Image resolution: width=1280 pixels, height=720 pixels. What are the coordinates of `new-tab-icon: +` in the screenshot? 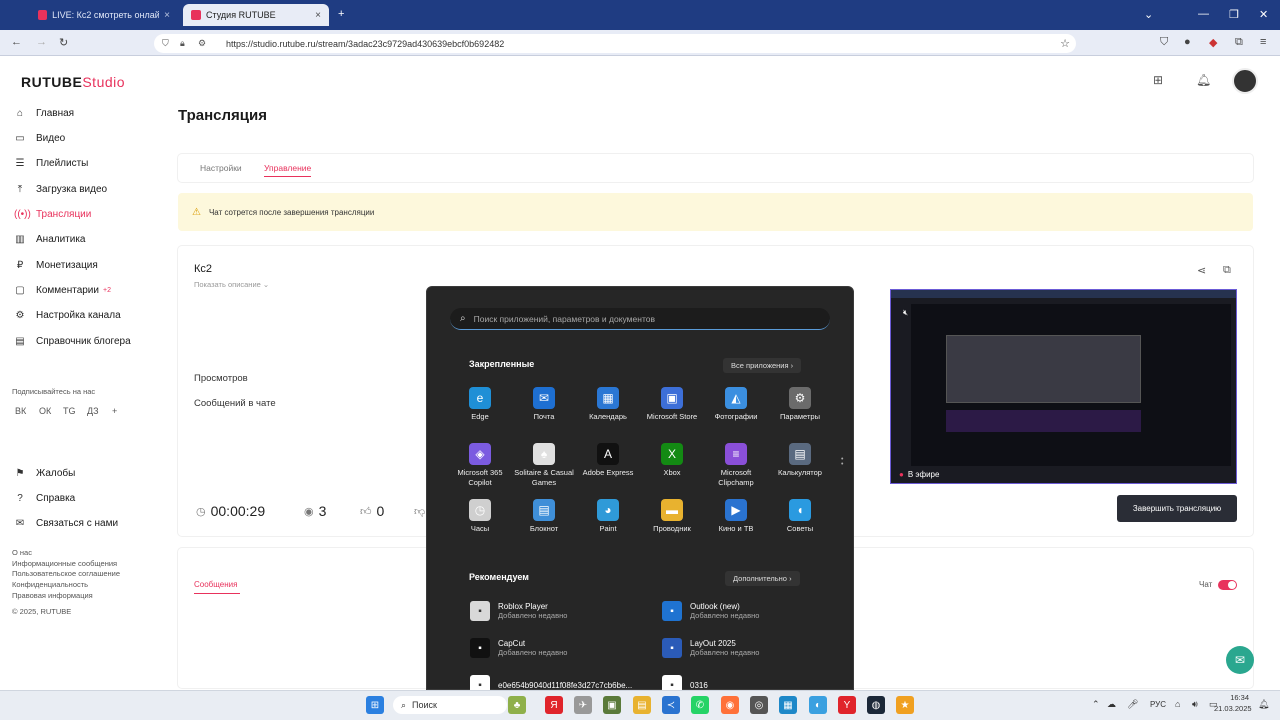 It's located at (341, 14).